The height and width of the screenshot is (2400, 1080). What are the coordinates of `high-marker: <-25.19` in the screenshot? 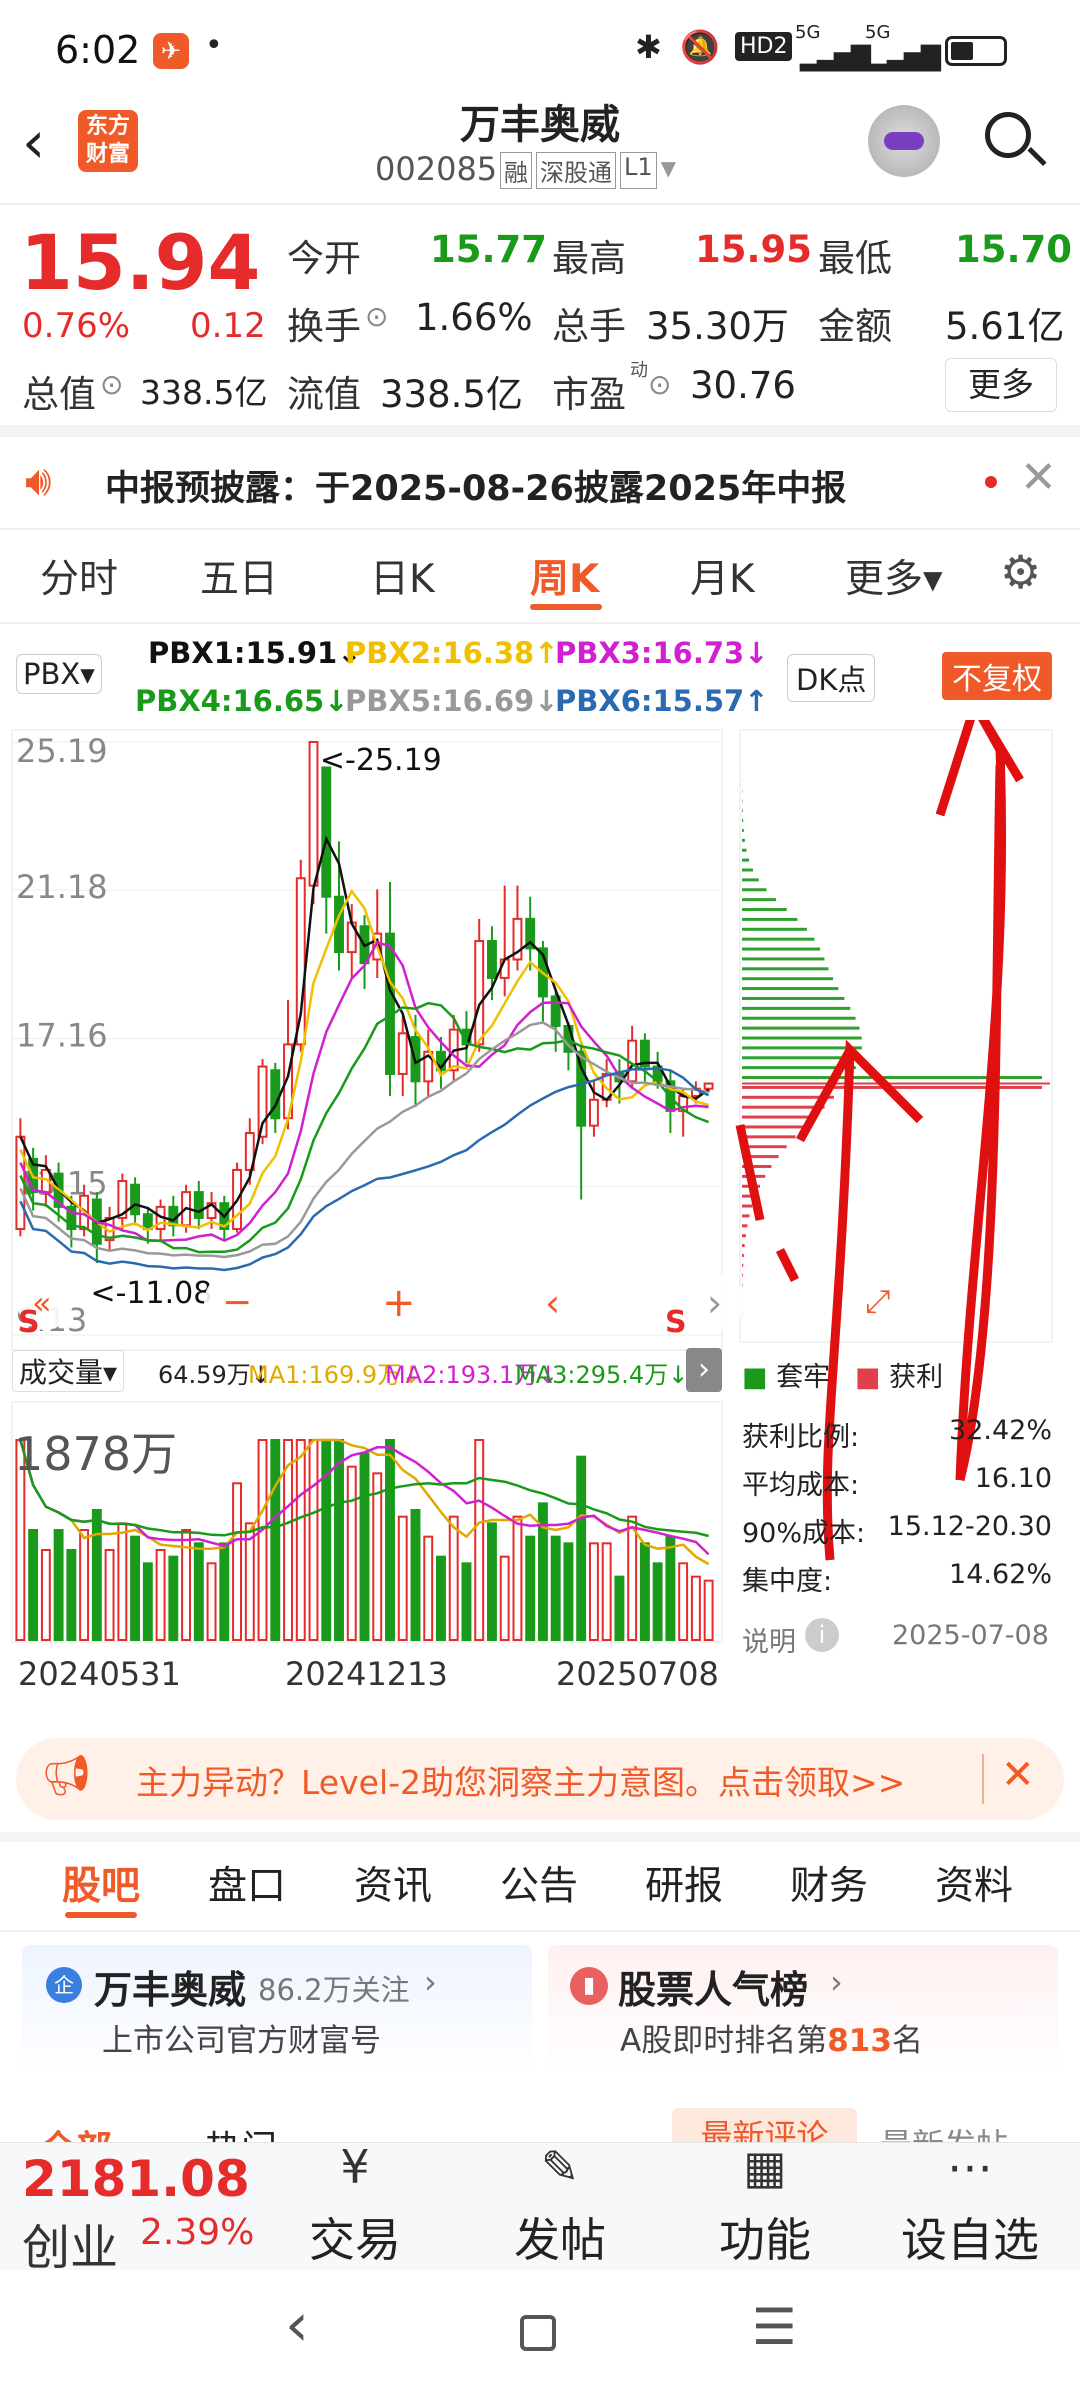 It's located at (381, 760).